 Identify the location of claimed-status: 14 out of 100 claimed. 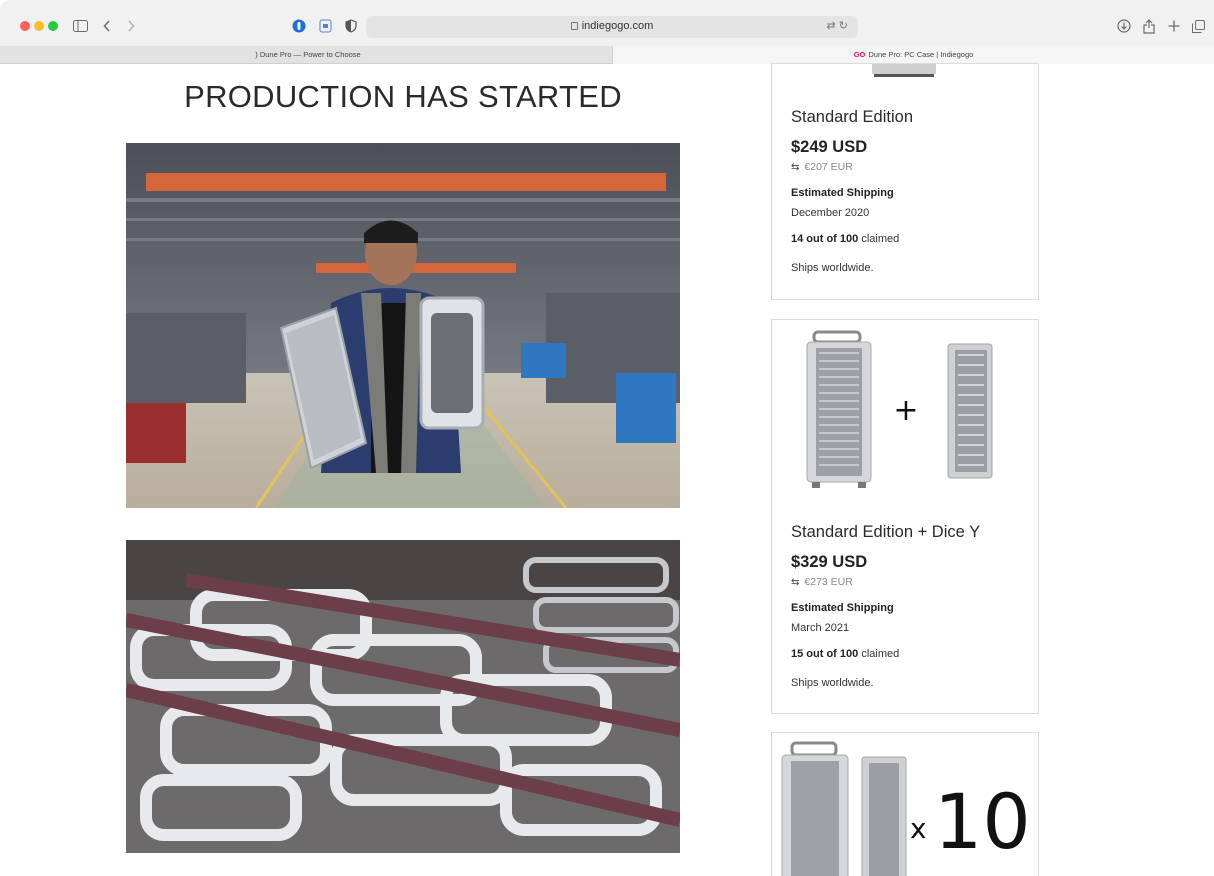
(845, 239).